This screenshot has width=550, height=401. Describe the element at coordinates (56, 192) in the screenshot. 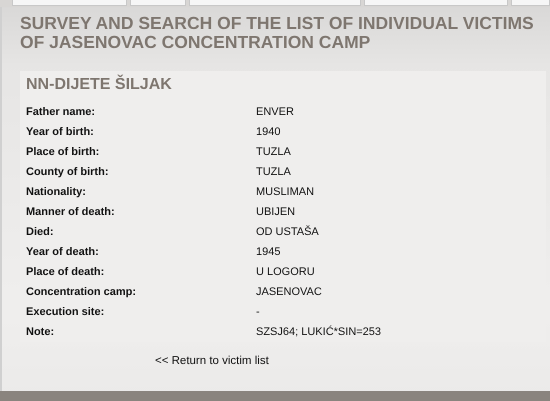

I see `field-label: Nationality:` at that location.